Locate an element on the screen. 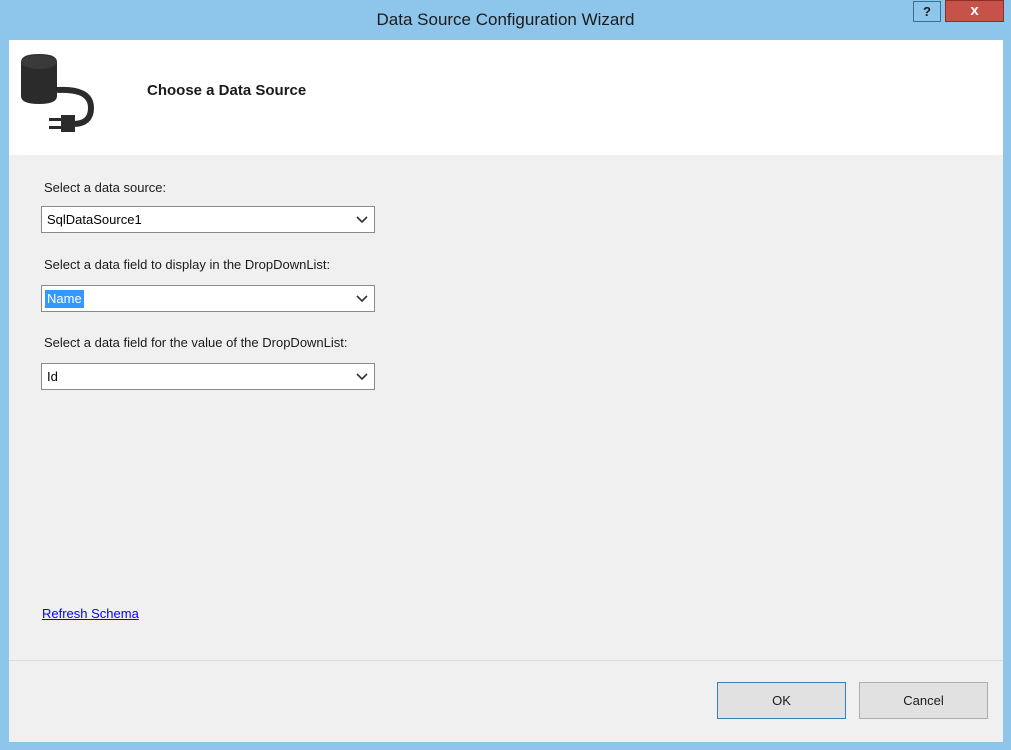 Image resolution: width=1011 pixels, height=750 pixels. button-bar: OK Cancel is located at coordinates (506, 701).